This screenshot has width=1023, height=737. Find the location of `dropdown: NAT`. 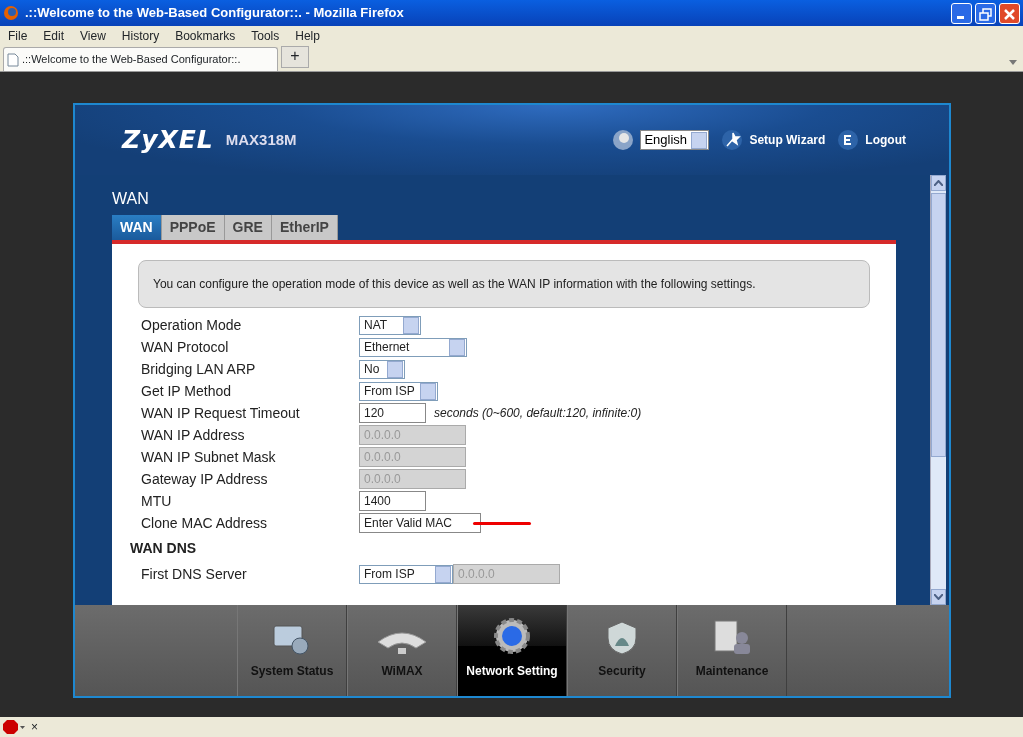

dropdown: NAT is located at coordinates (390, 325).